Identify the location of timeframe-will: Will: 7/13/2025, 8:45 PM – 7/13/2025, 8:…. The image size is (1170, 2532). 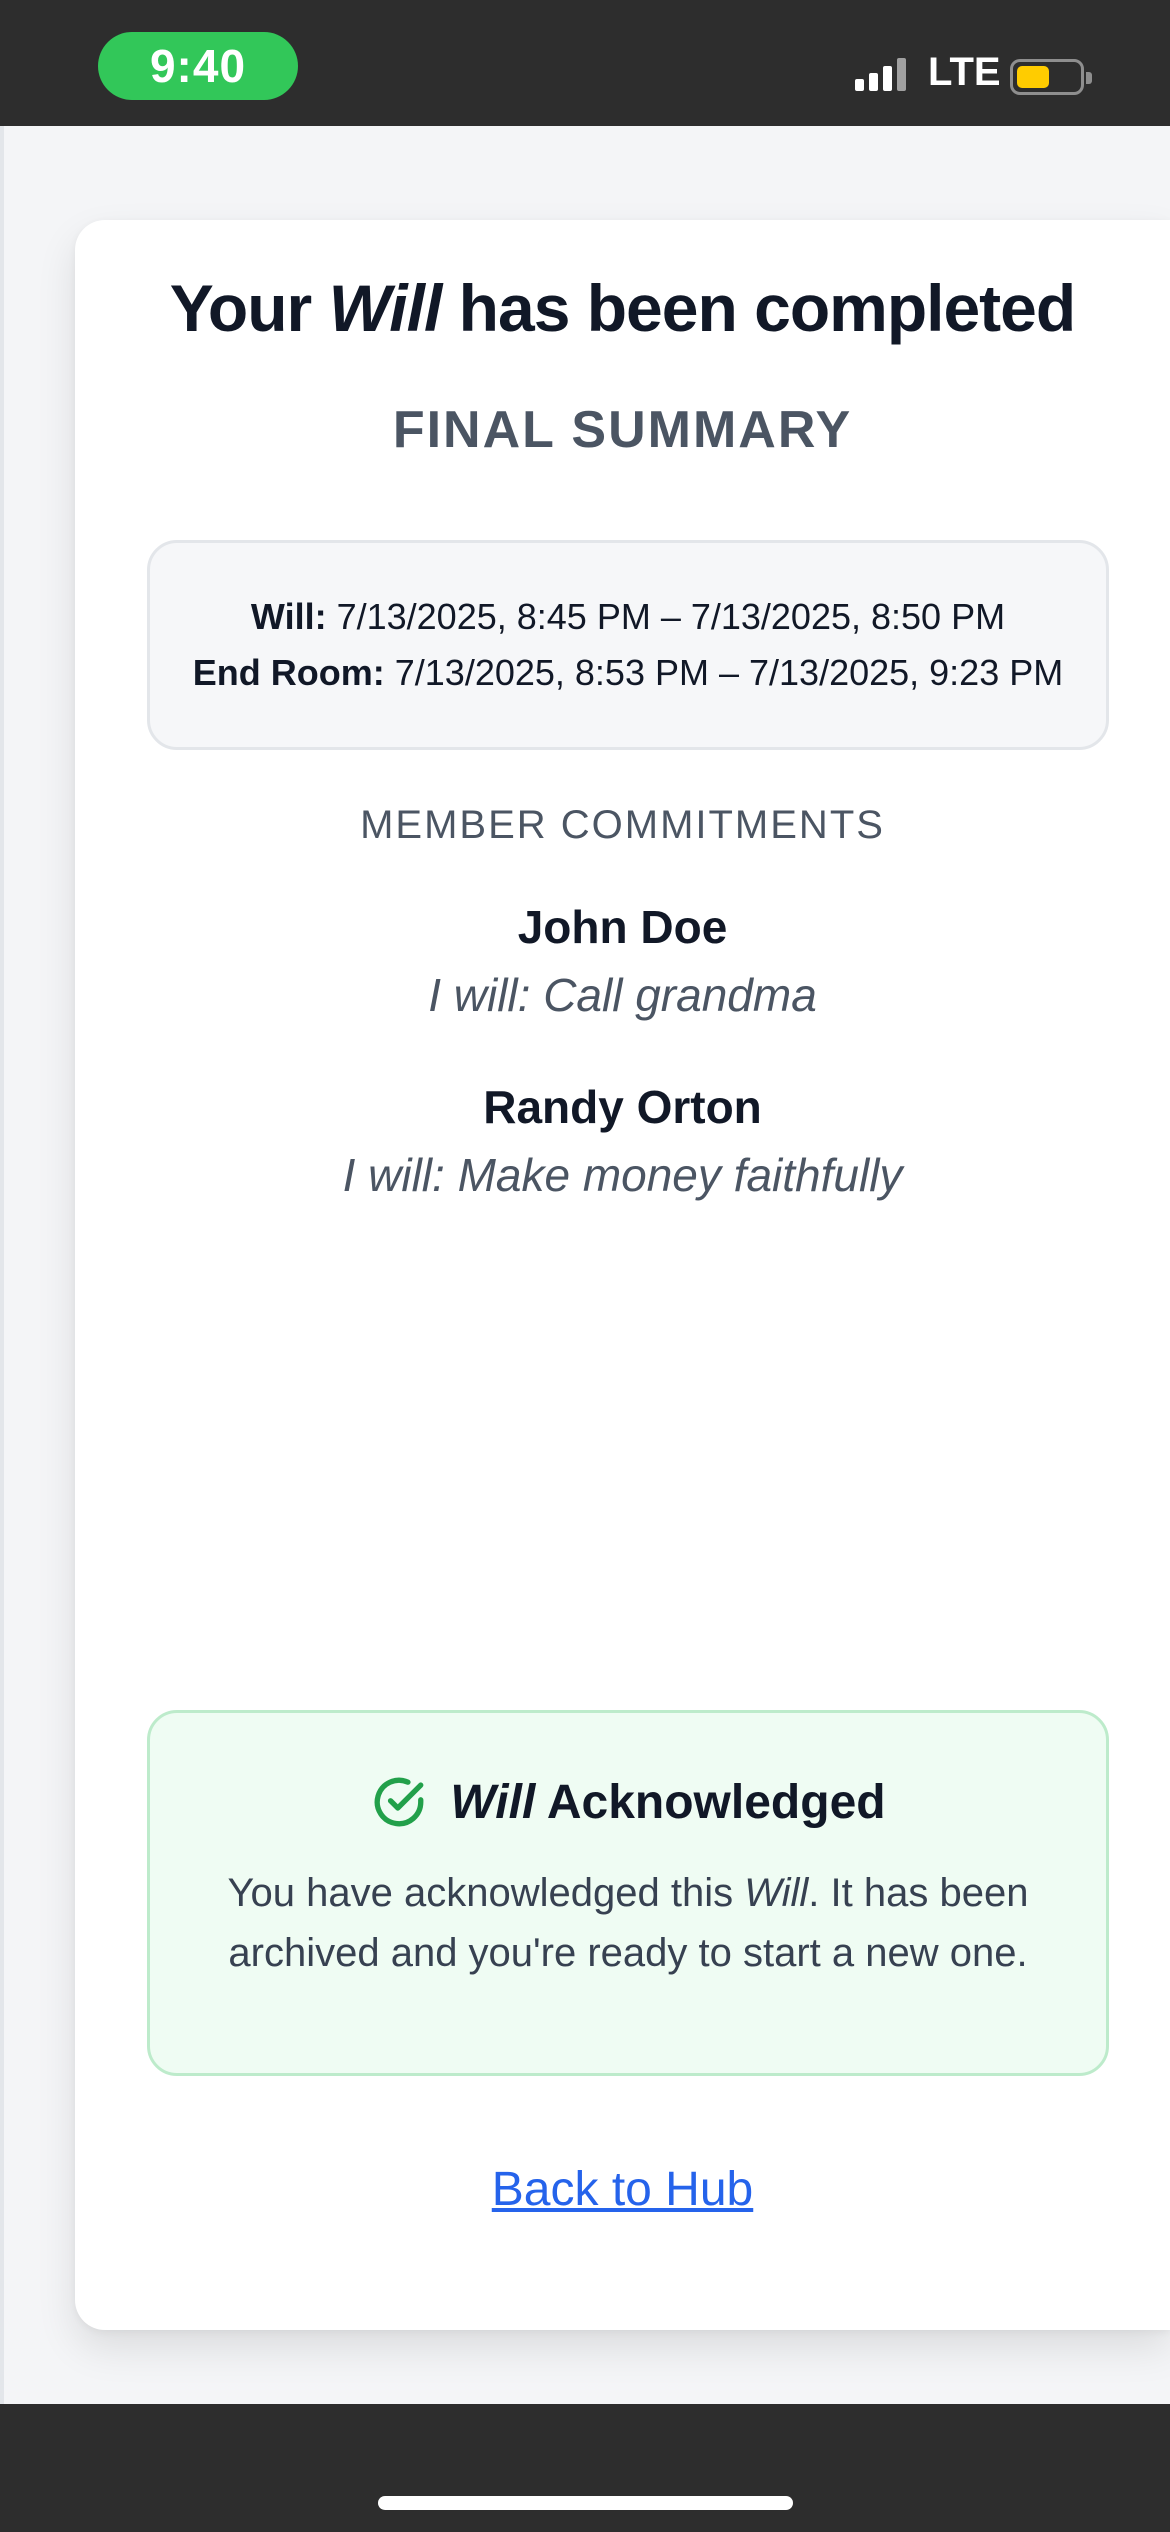
(628, 617).